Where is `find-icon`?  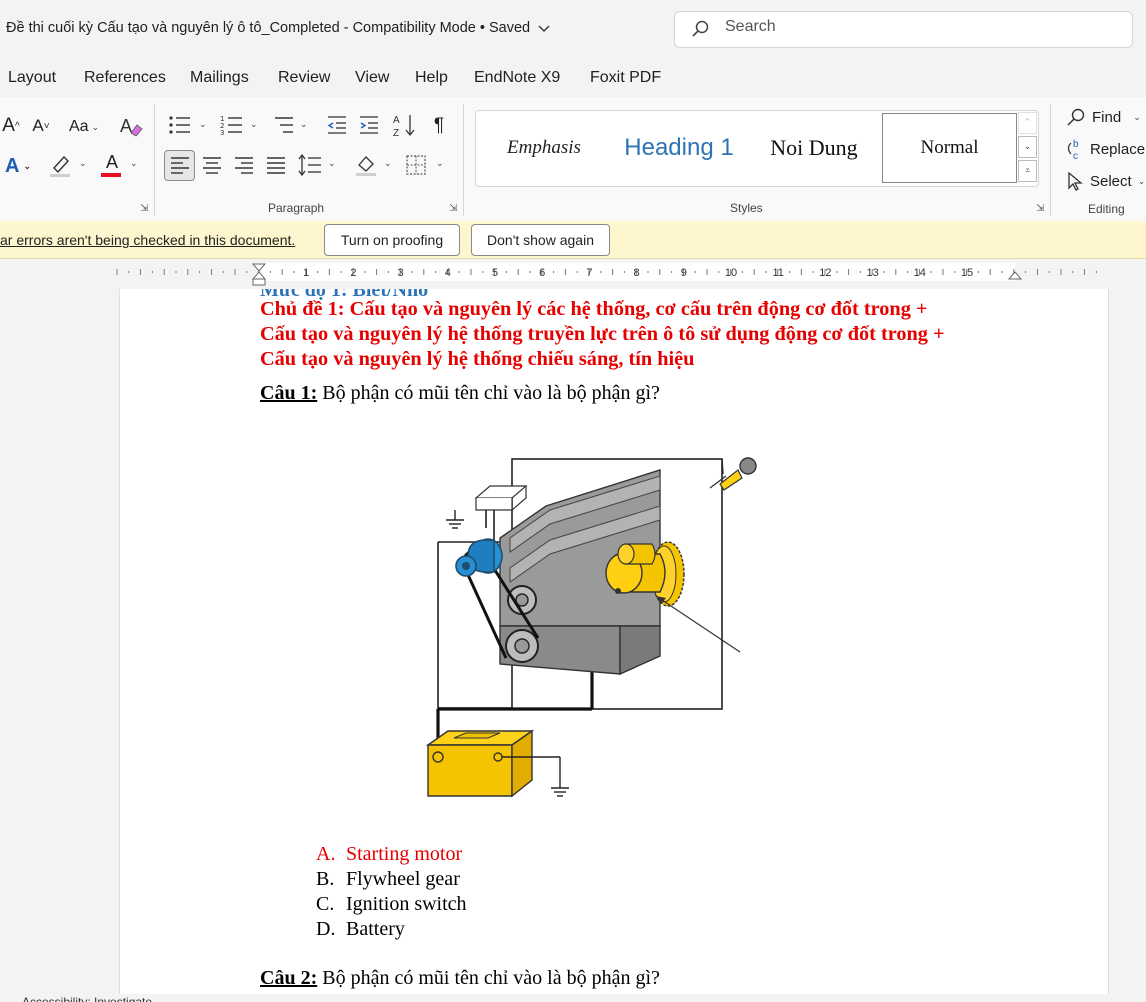 find-icon is located at coordinates (1076, 117).